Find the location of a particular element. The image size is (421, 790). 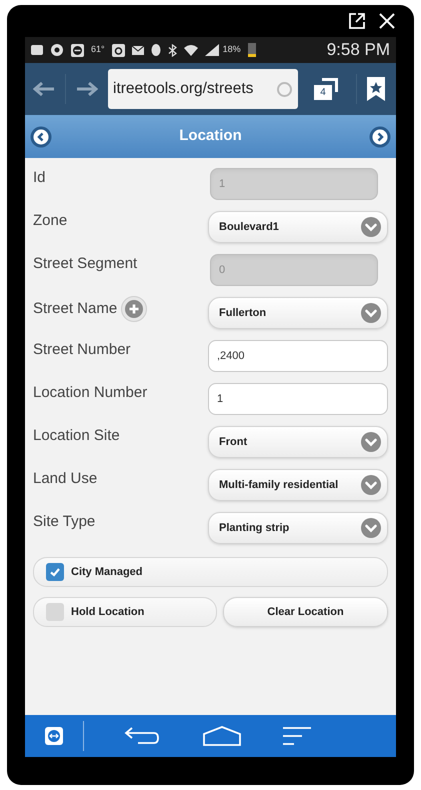

eye-icon is located at coordinates (57, 50).